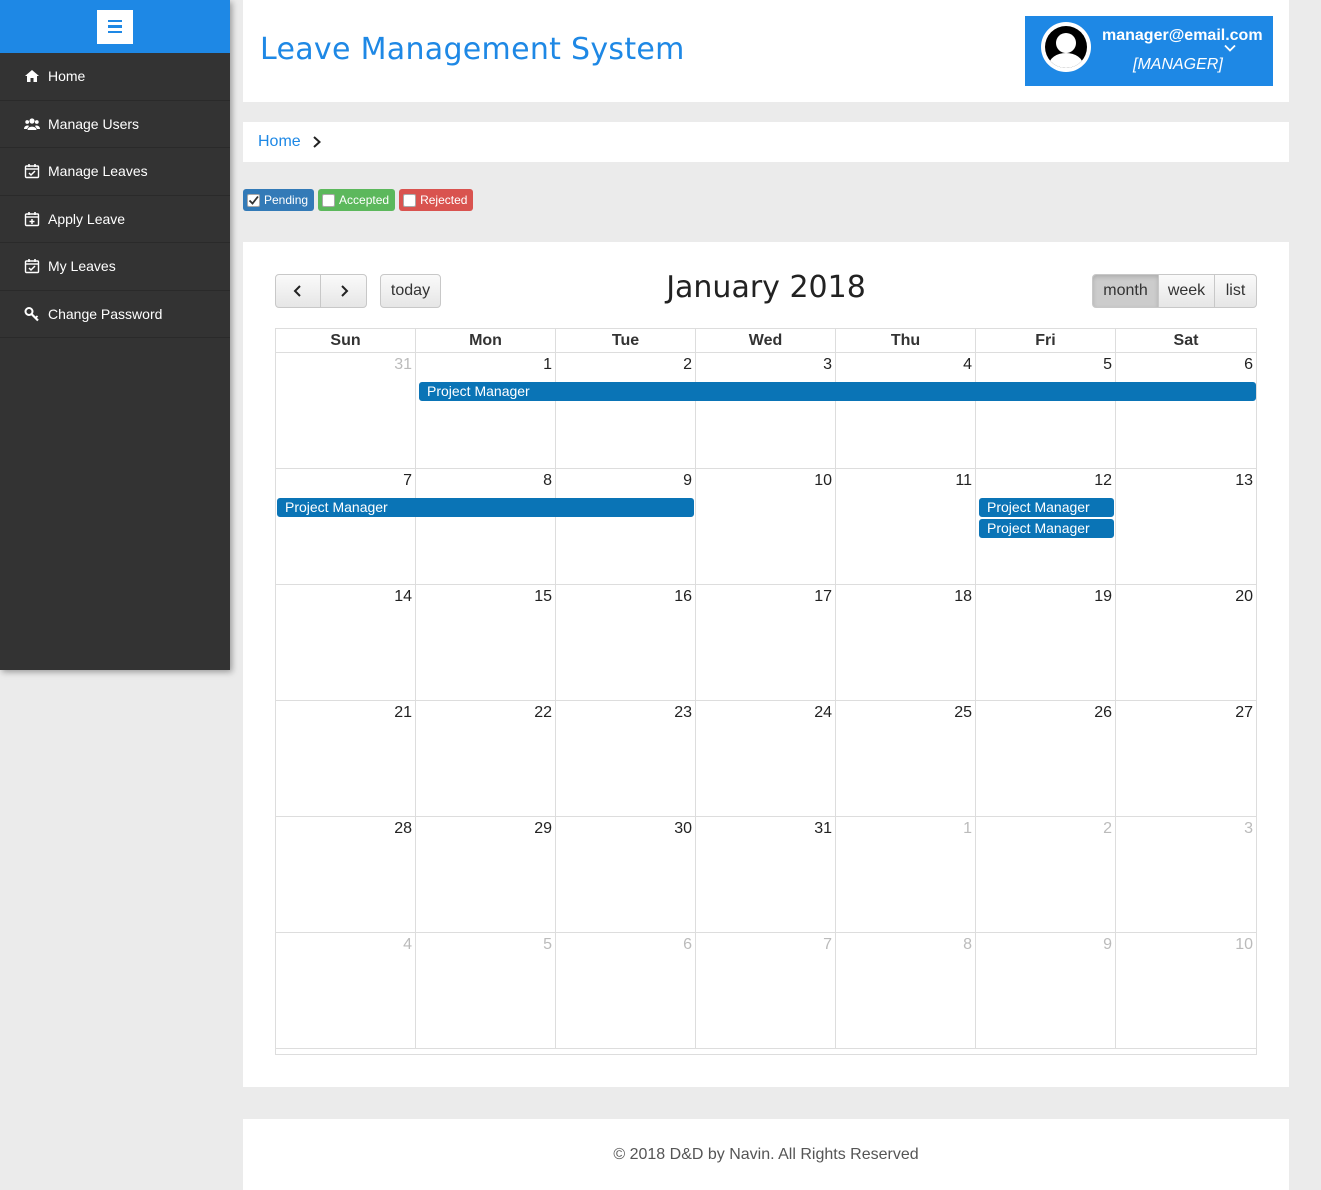  Describe the element at coordinates (766, 340) in the screenshot. I see `day-of-week-label: Wed` at that location.